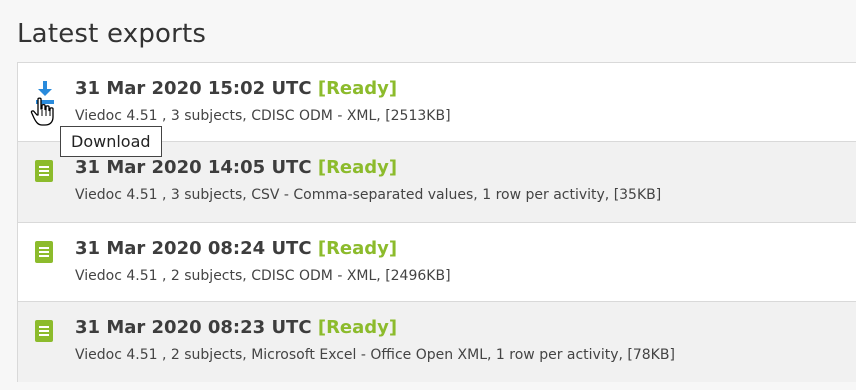 Image resolution: width=856 pixels, height=390 pixels. Describe the element at coordinates (236, 248) in the screenshot. I see `export-datetime: 31 Mar 2020 08:24 UTC [Ready]` at that location.